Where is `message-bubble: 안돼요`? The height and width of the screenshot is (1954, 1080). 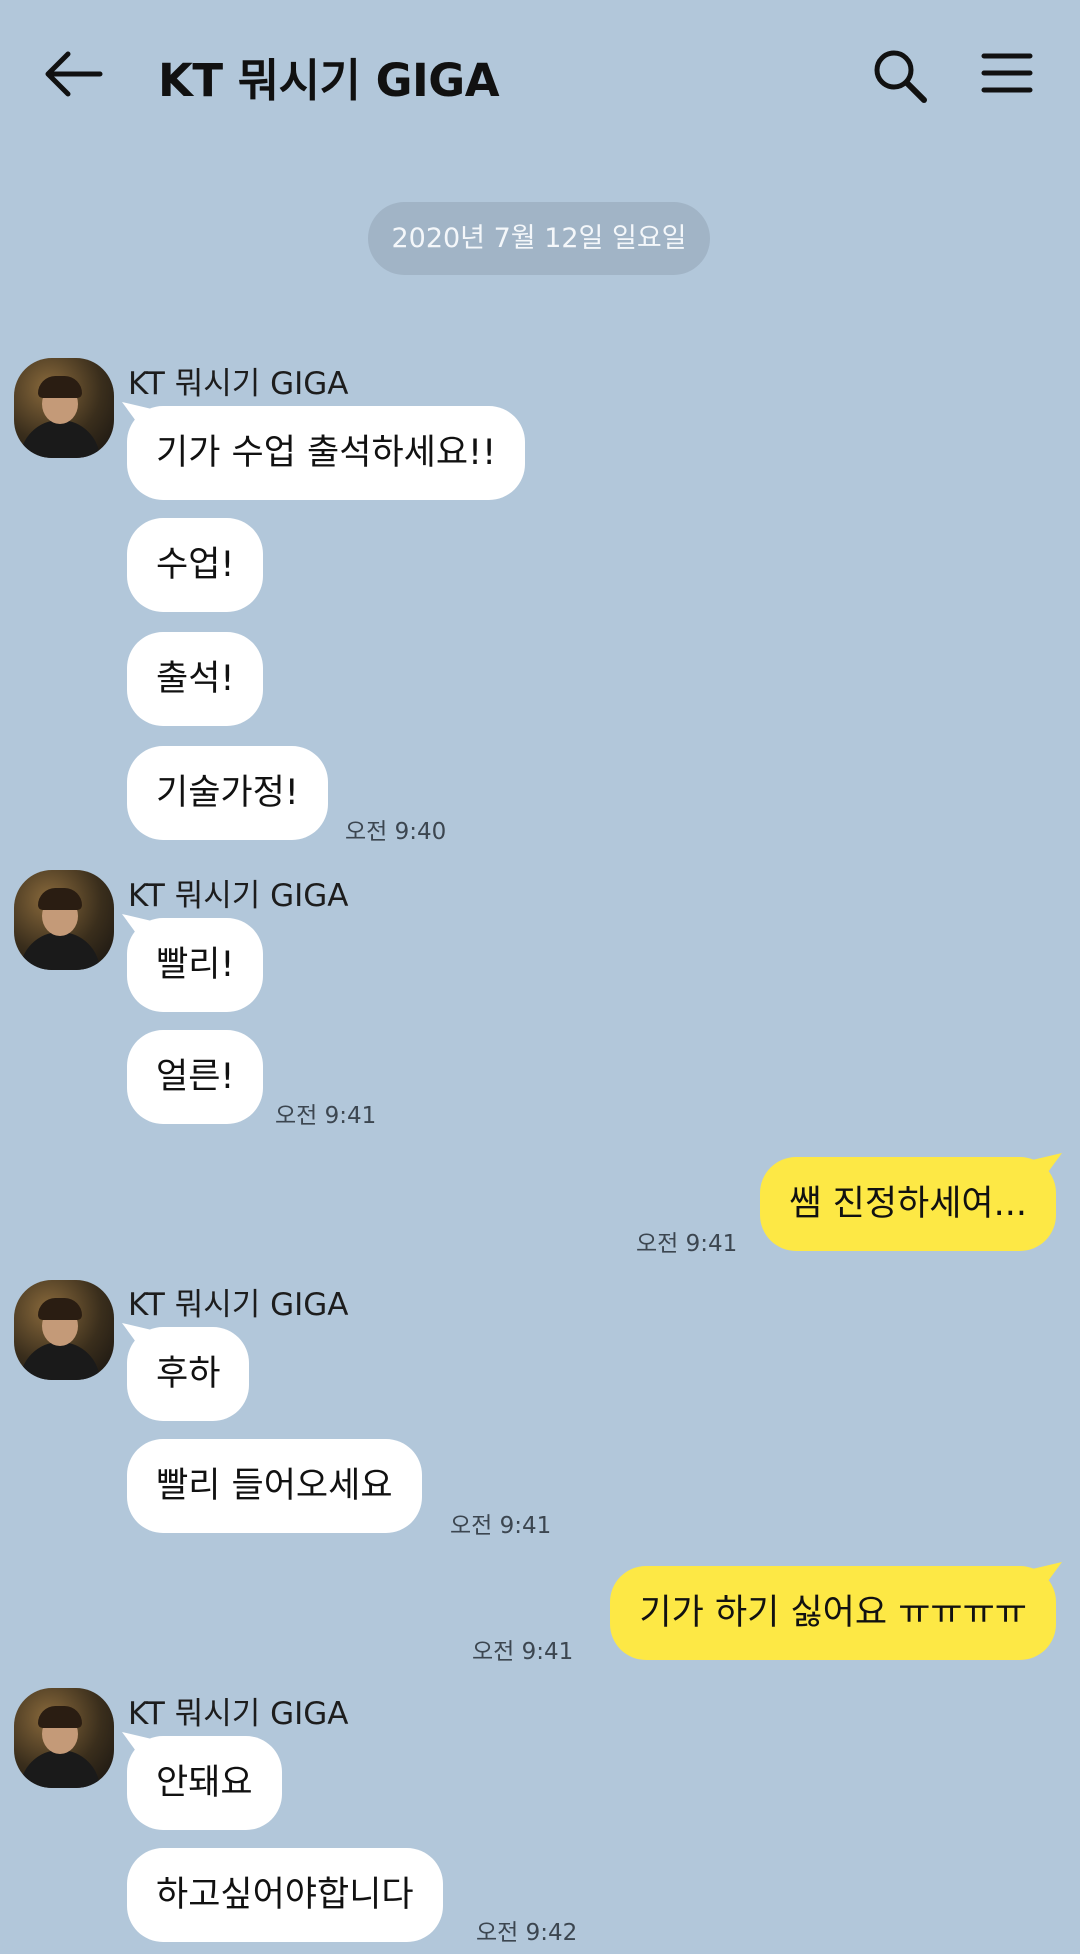
message-bubble: 안돼요 is located at coordinates (204, 1783).